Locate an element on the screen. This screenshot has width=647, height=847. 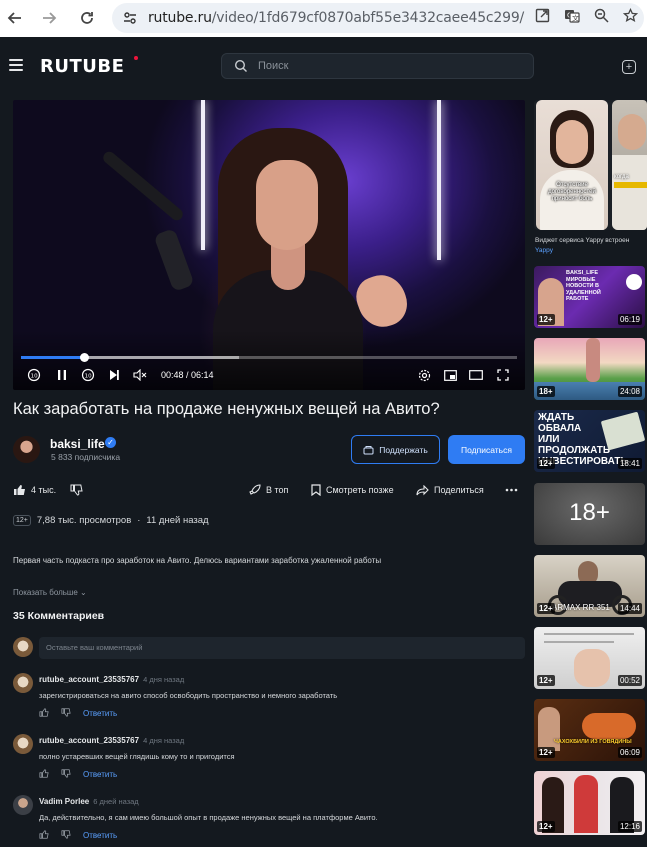
card-duration: 18:41 is located at coordinates (629, 463).